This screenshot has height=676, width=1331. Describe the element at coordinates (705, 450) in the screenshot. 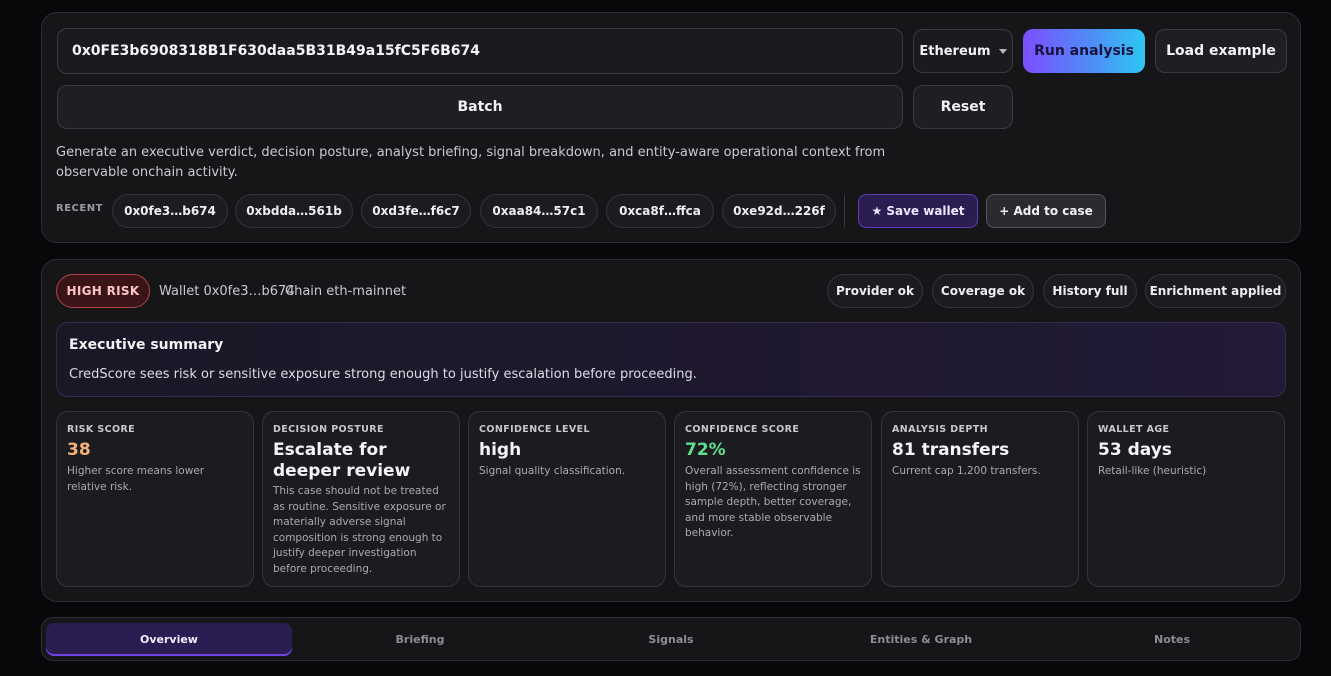

I see `card-value: 72%` at that location.